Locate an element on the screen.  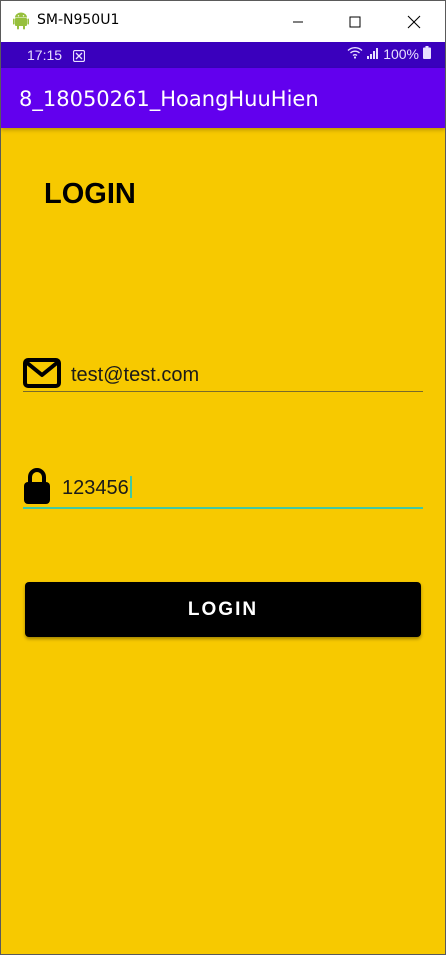
app-bar: 8_18050261_HoangHuuHien is located at coordinates (223, 98).